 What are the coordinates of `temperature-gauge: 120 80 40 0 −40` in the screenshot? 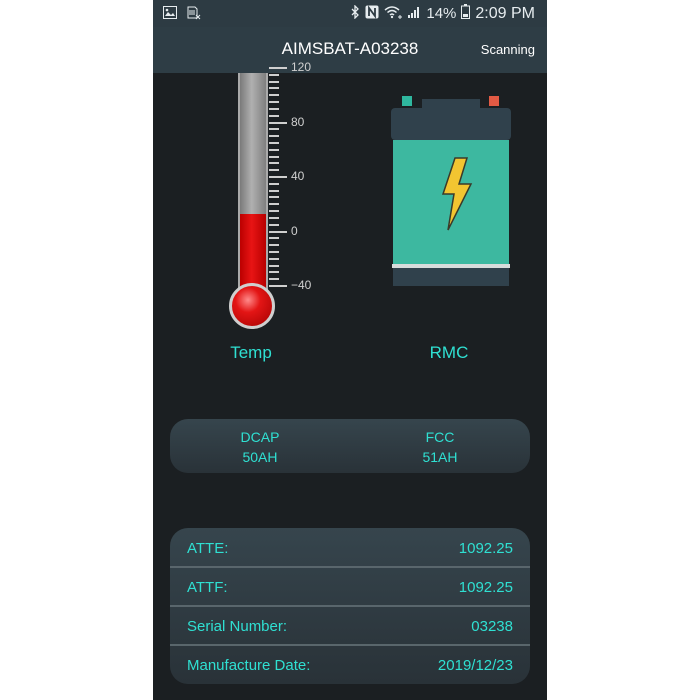 It's located at (285, 196).